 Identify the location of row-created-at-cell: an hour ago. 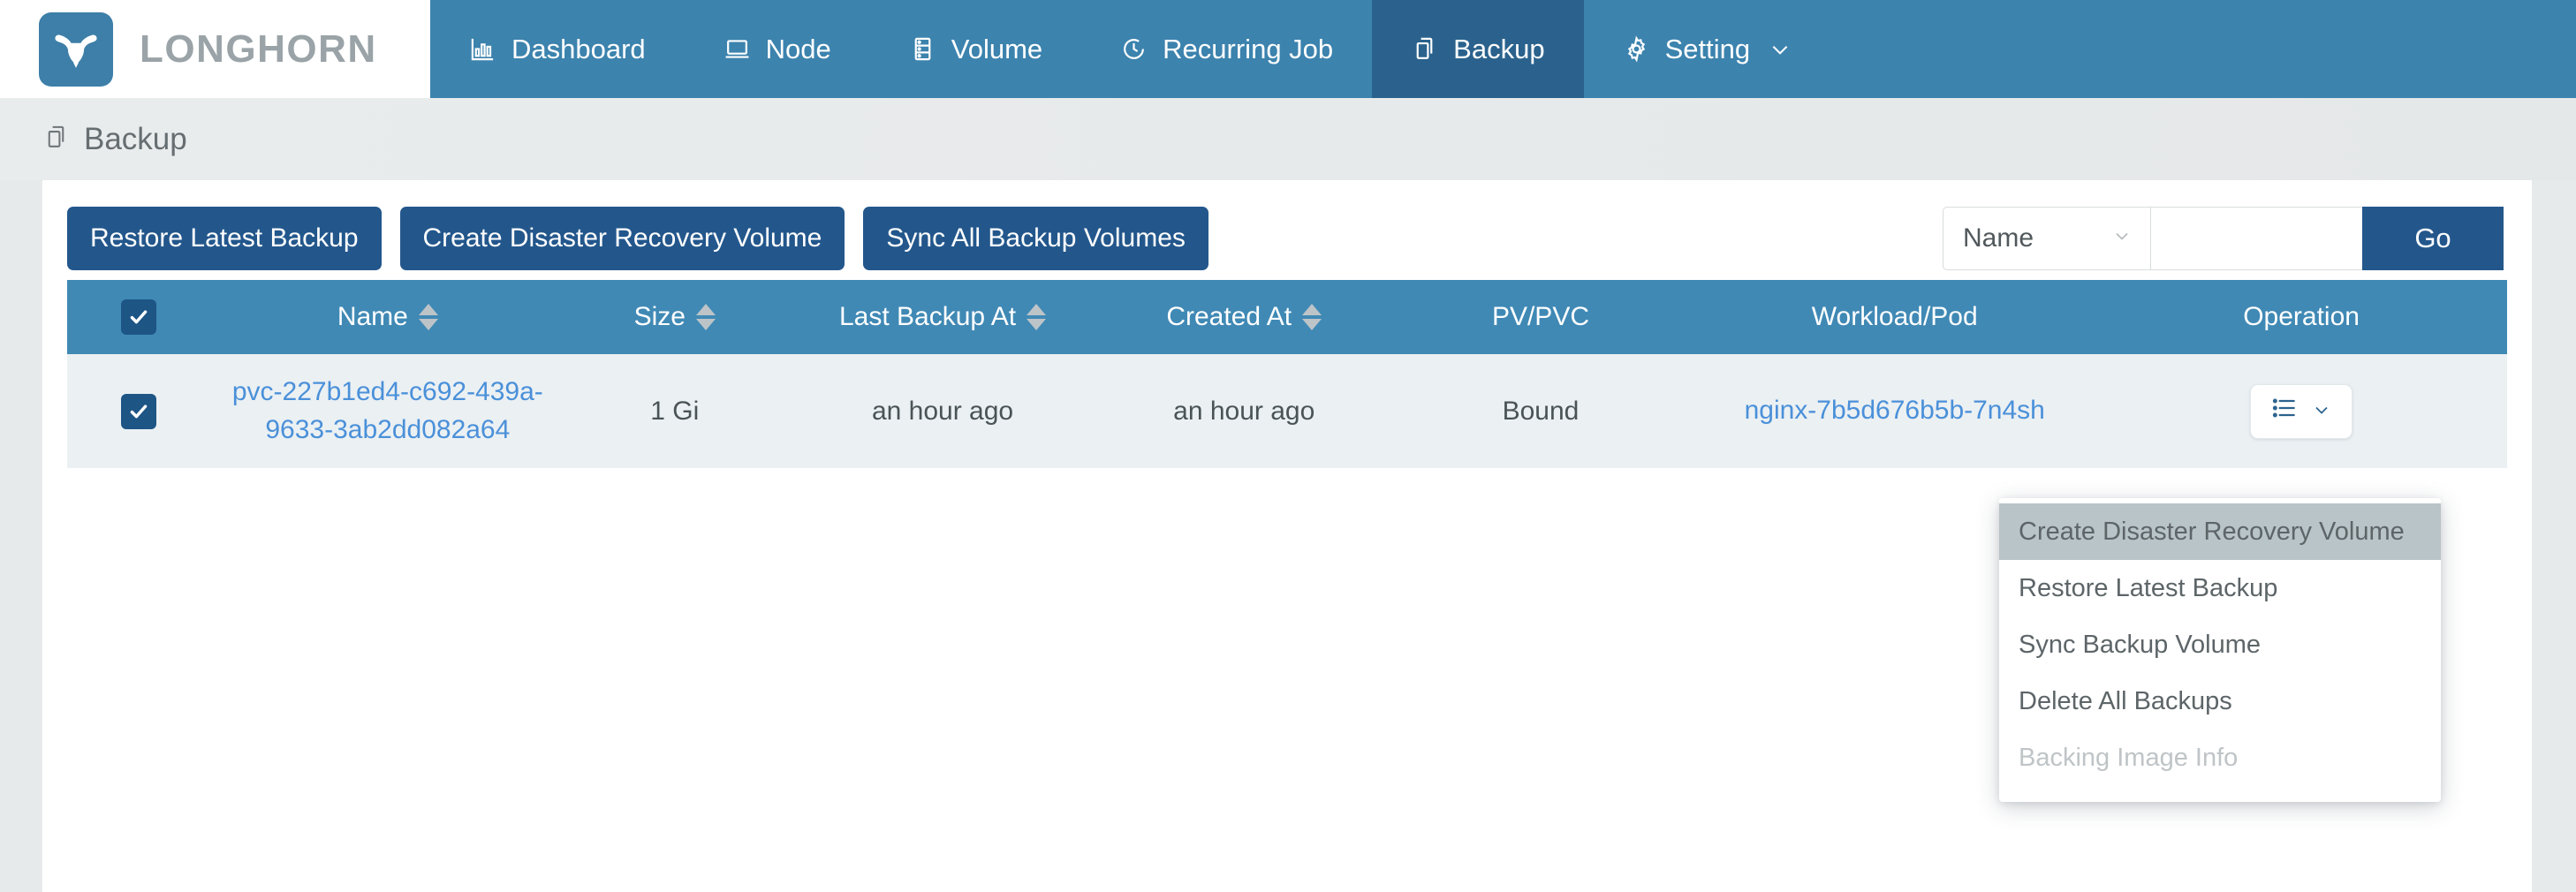
(1244, 411).